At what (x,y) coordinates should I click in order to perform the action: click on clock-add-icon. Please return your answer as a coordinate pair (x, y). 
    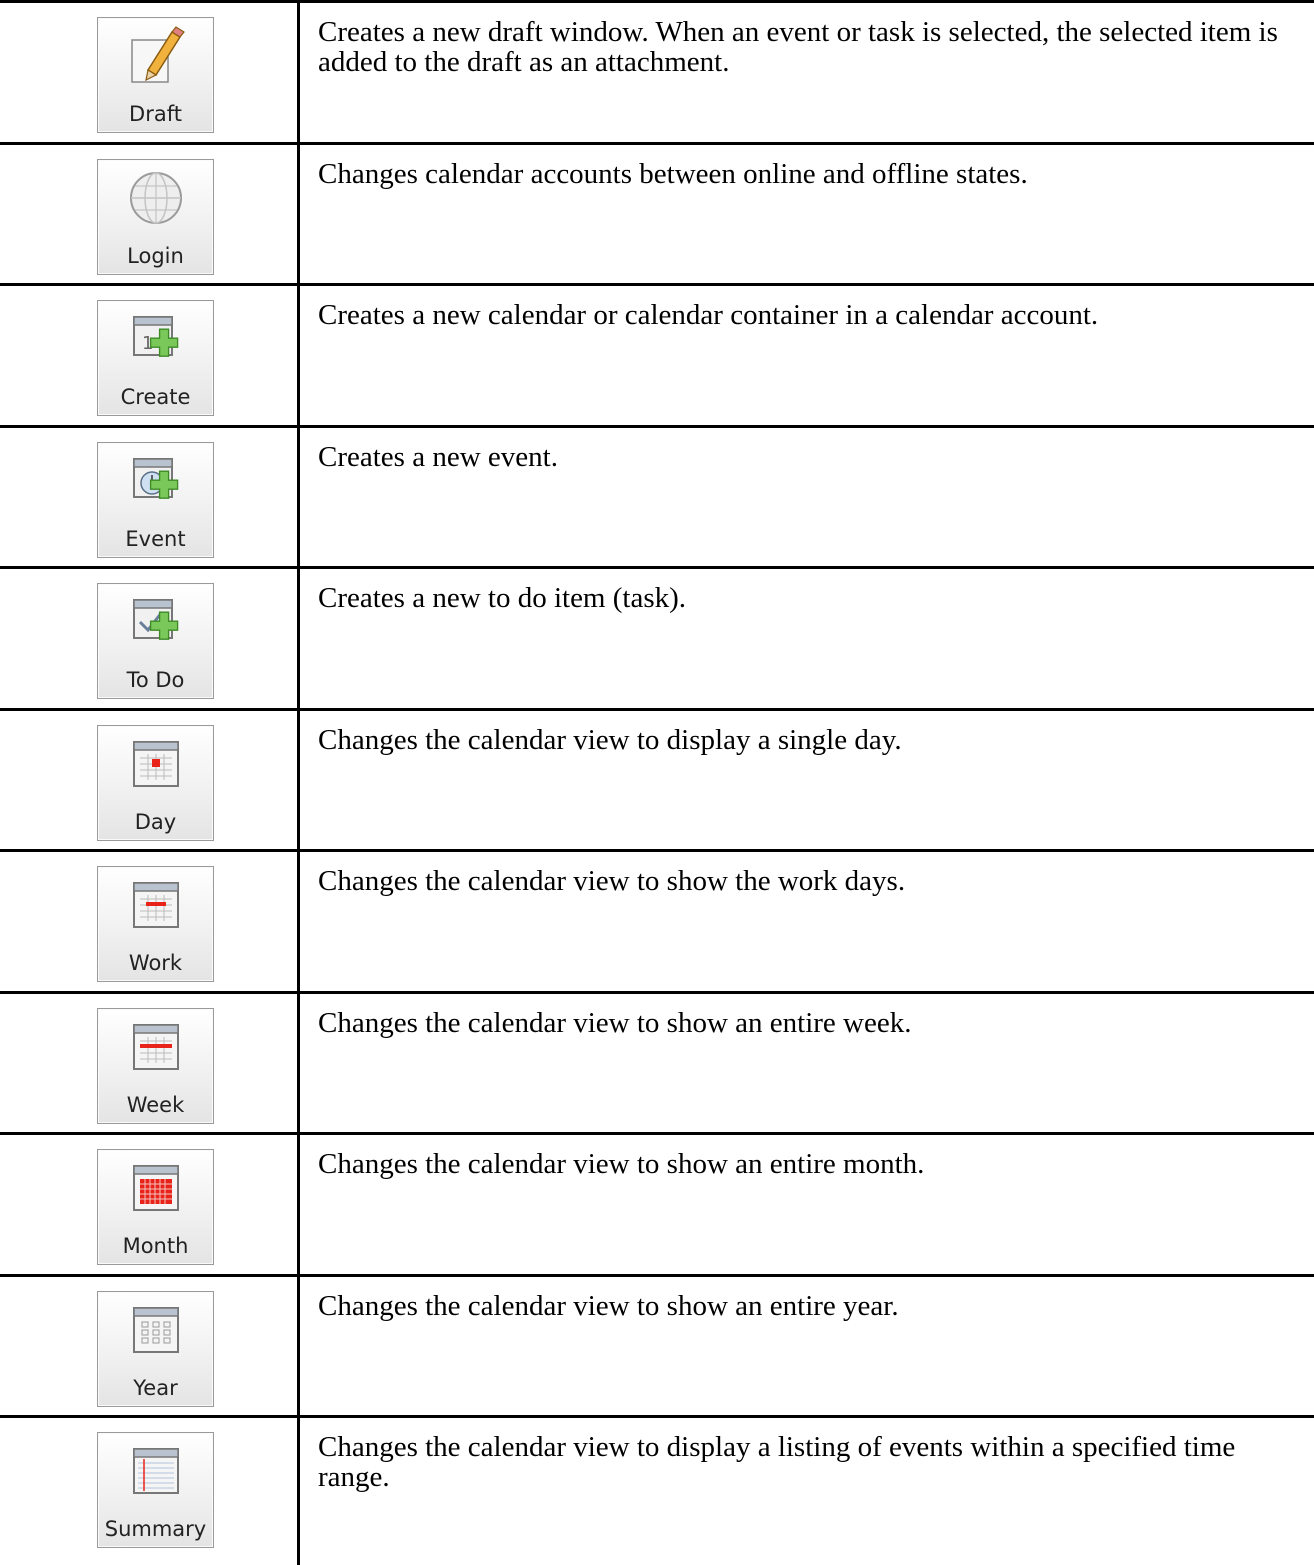
    Looking at the image, I should click on (156, 478).